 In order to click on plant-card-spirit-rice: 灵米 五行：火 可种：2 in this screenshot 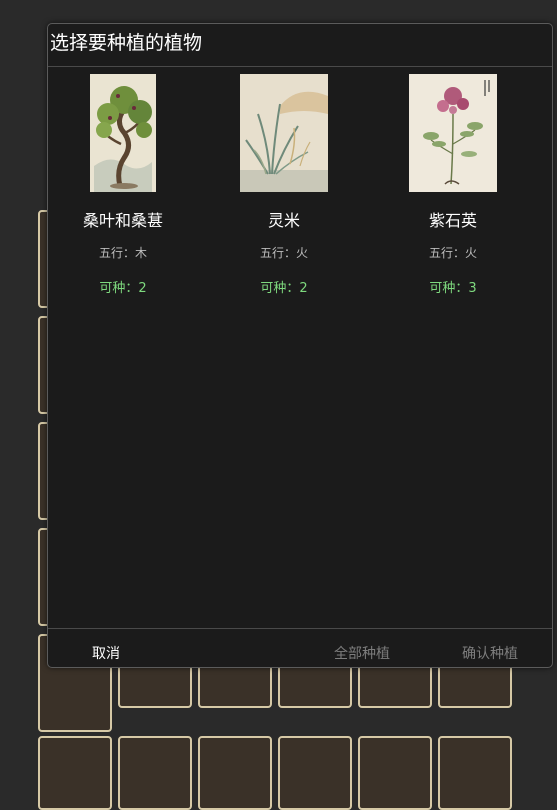, I will do `click(284, 199)`.